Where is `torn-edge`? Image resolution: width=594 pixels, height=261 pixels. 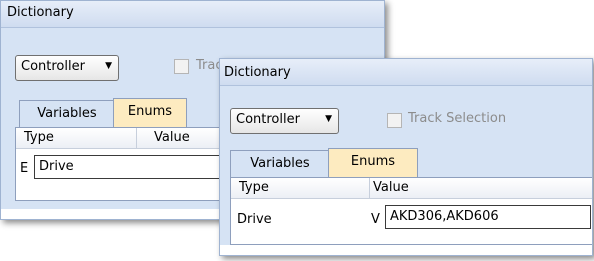
torn-edge is located at coordinates (406, 250).